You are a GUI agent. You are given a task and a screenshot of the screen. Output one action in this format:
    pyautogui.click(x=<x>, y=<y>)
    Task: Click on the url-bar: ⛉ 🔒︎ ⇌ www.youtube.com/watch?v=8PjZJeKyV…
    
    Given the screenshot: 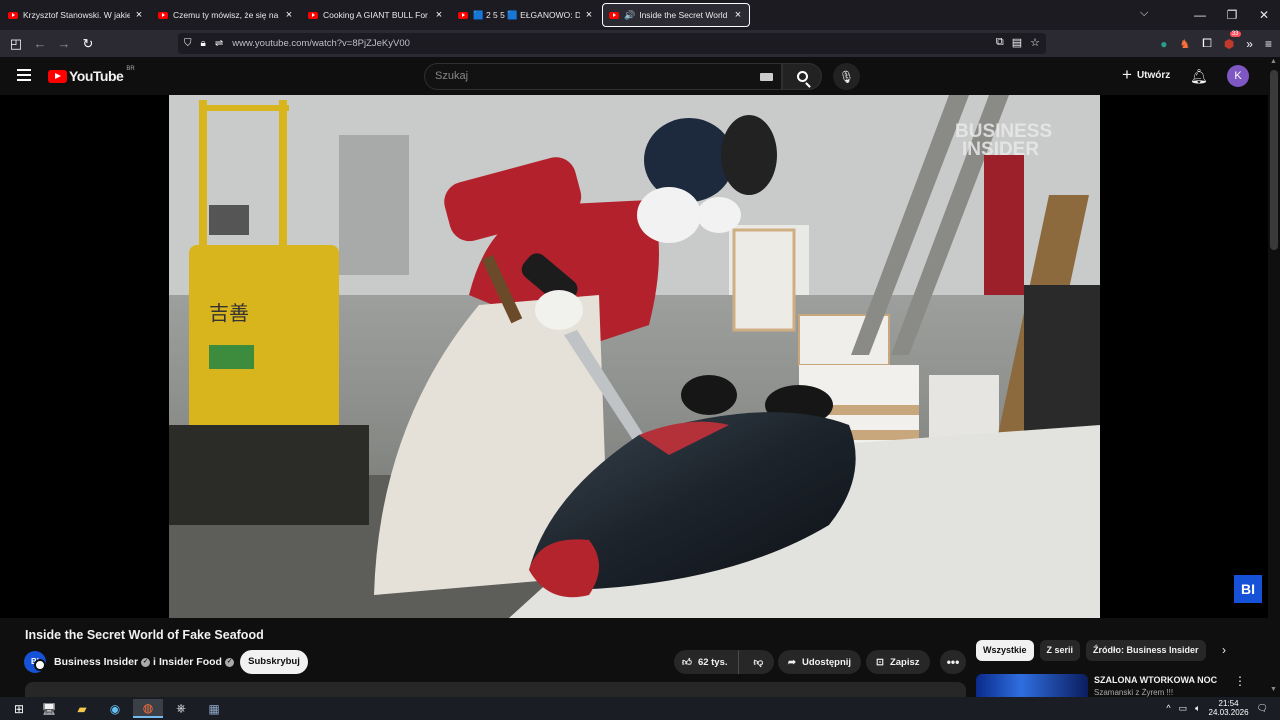 What is the action you would take?
    pyautogui.click(x=612, y=43)
    